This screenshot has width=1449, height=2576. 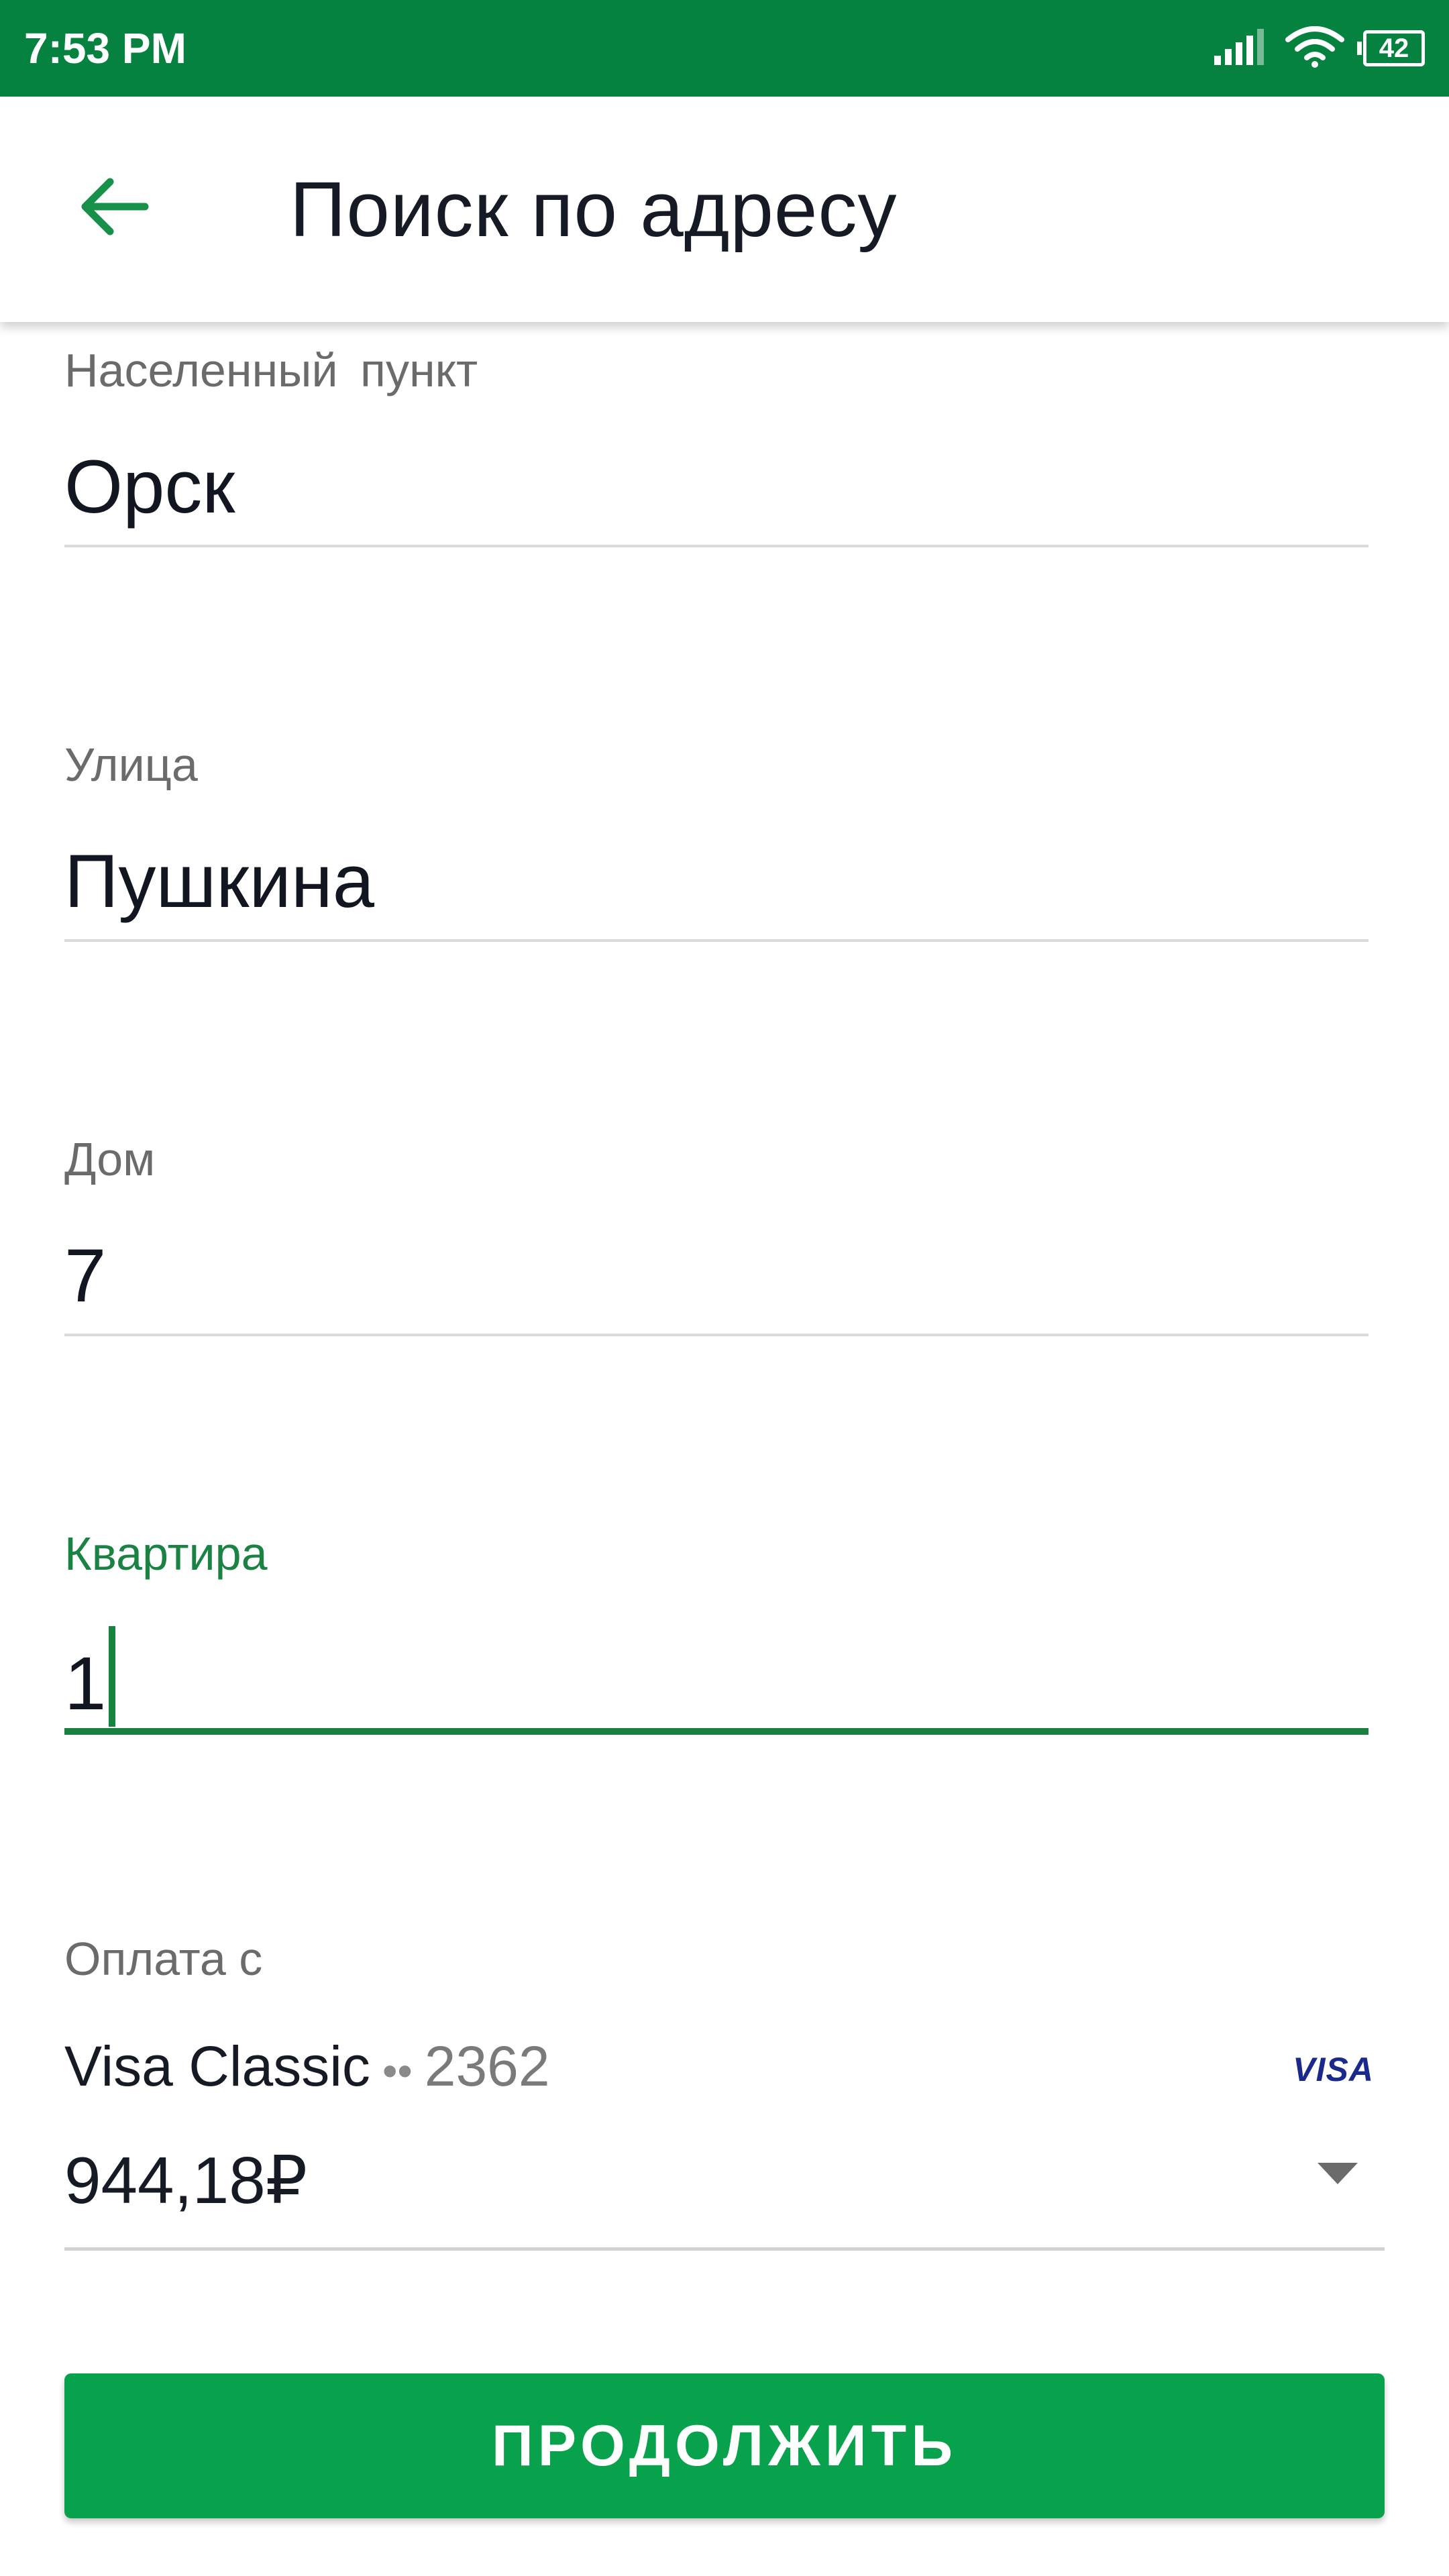 What do you see at coordinates (110, 1159) in the screenshot?
I see `house-label: Дом` at bounding box center [110, 1159].